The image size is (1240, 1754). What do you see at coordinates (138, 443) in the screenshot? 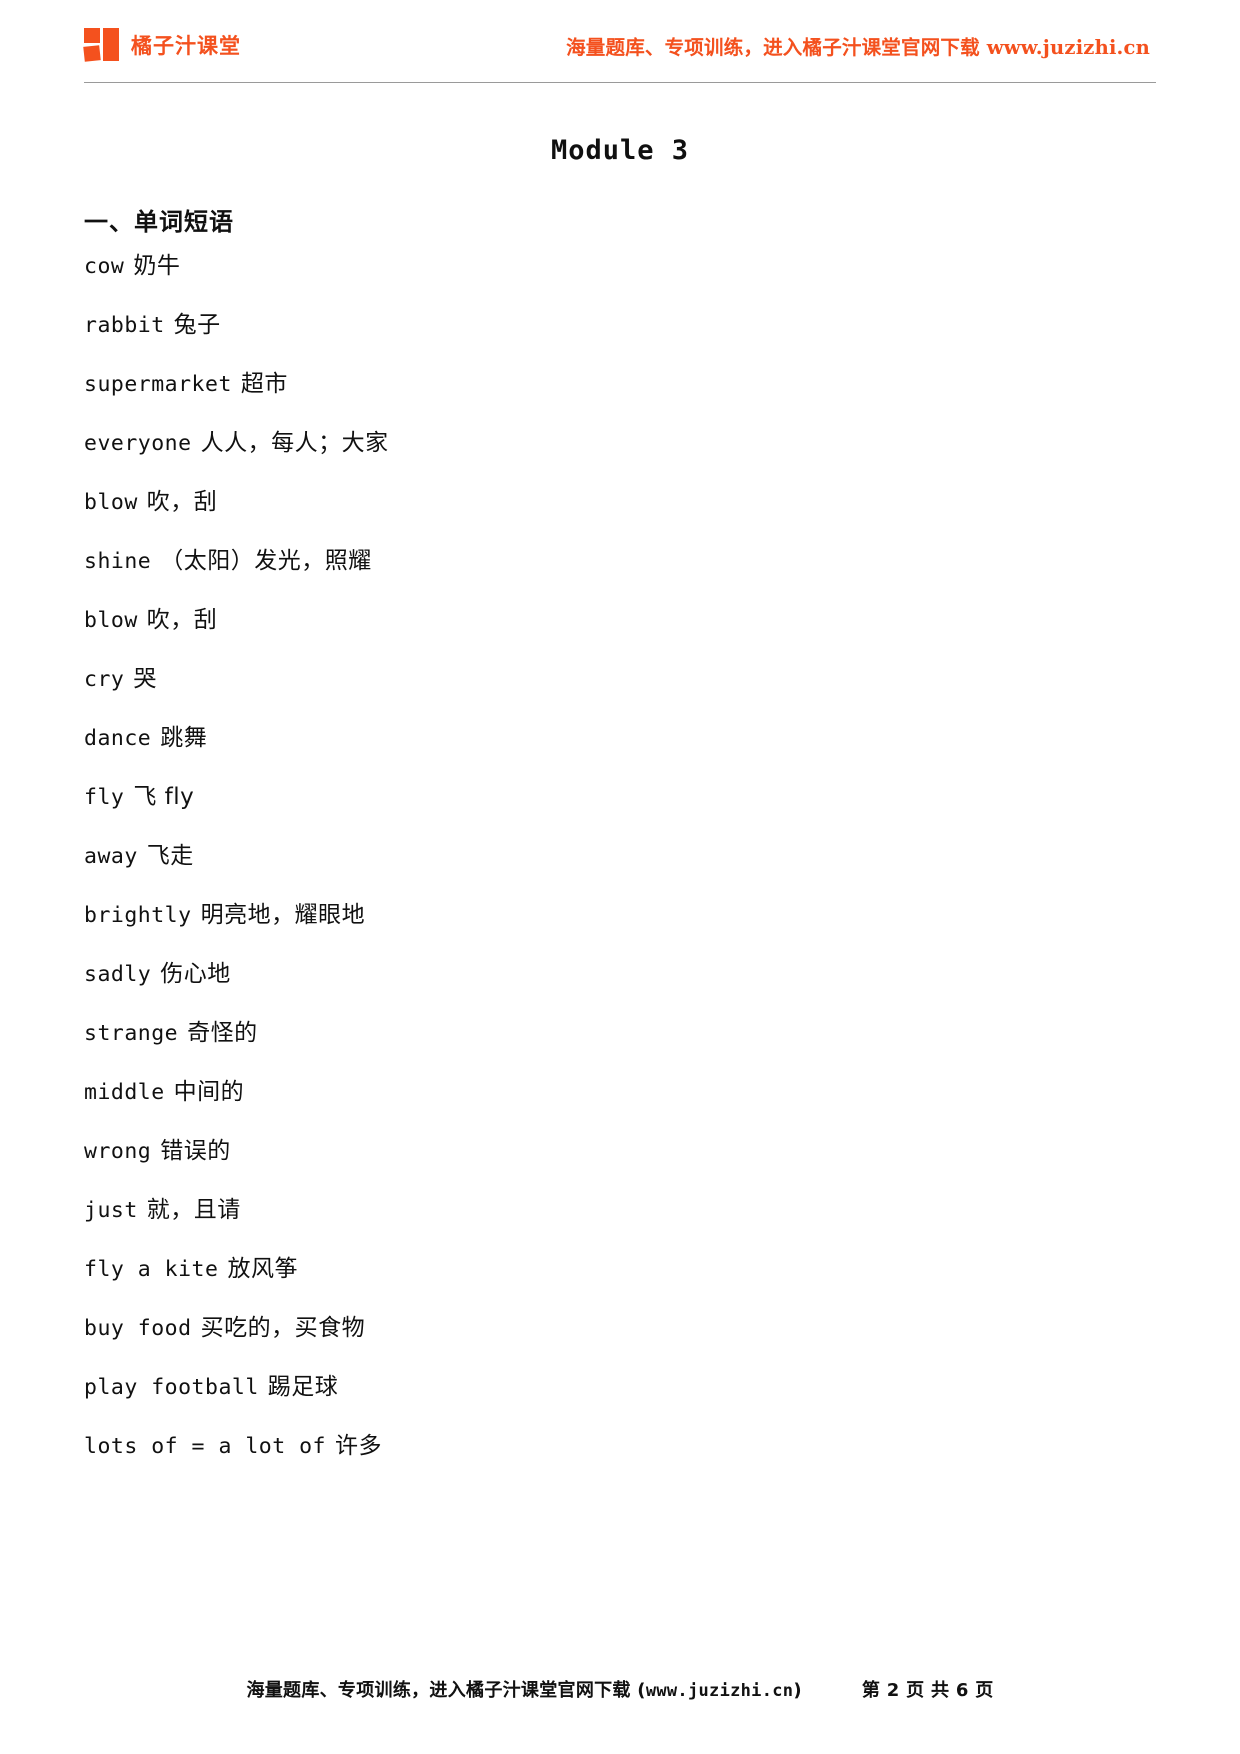
I see `vocab-term: everyone` at bounding box center [138, 443].